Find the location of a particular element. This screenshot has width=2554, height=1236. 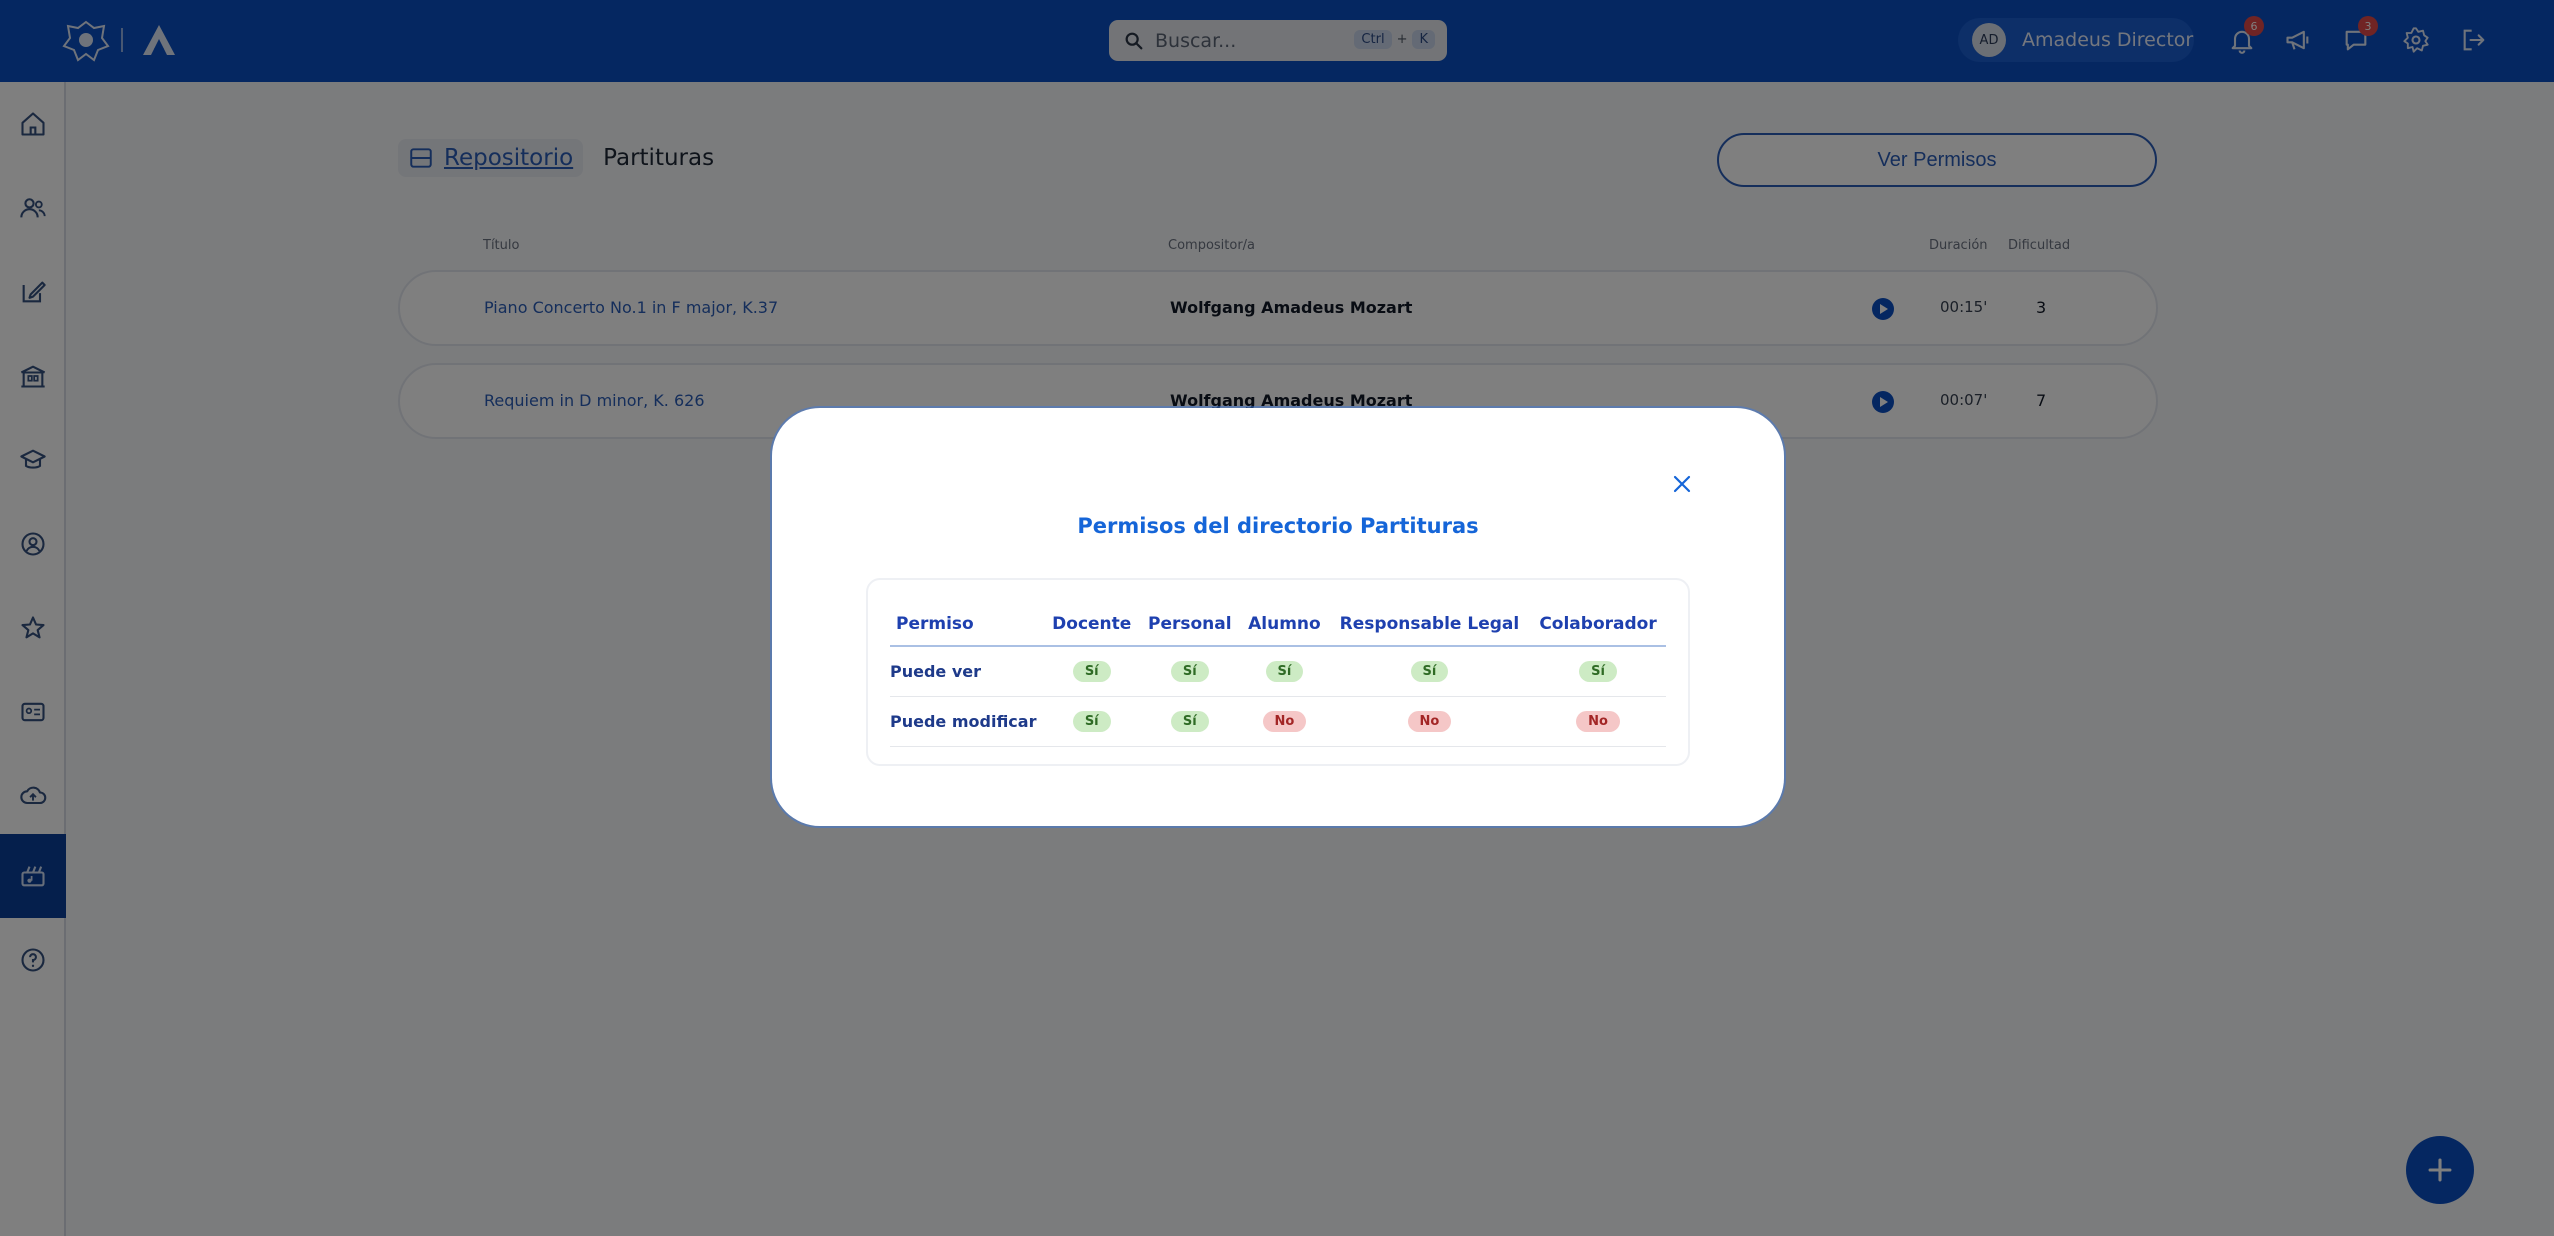

close-icon is located at coordinates (1682, 484).